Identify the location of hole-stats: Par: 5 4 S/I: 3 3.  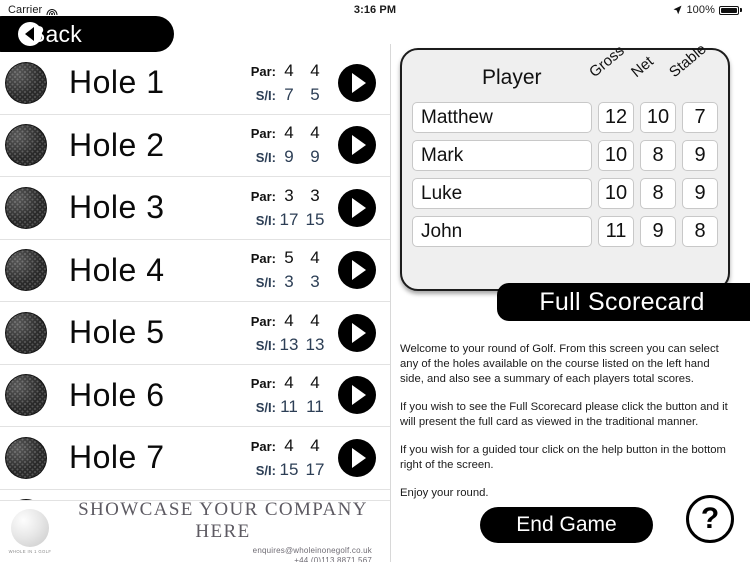
(289, 270).